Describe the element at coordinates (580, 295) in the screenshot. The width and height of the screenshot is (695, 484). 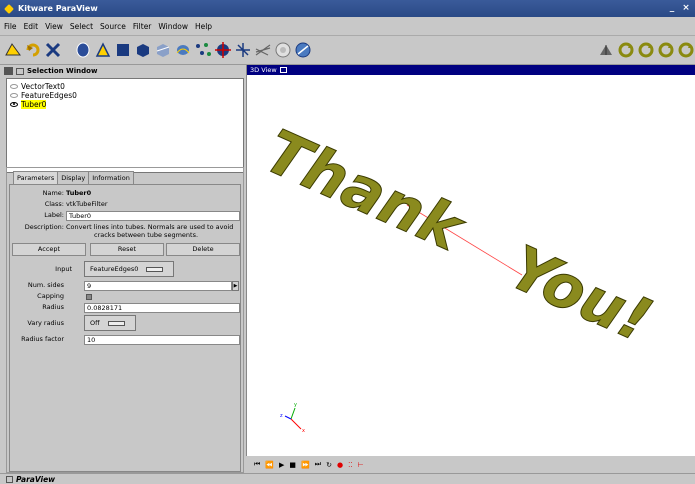
I see `you-text: You!` at that location.